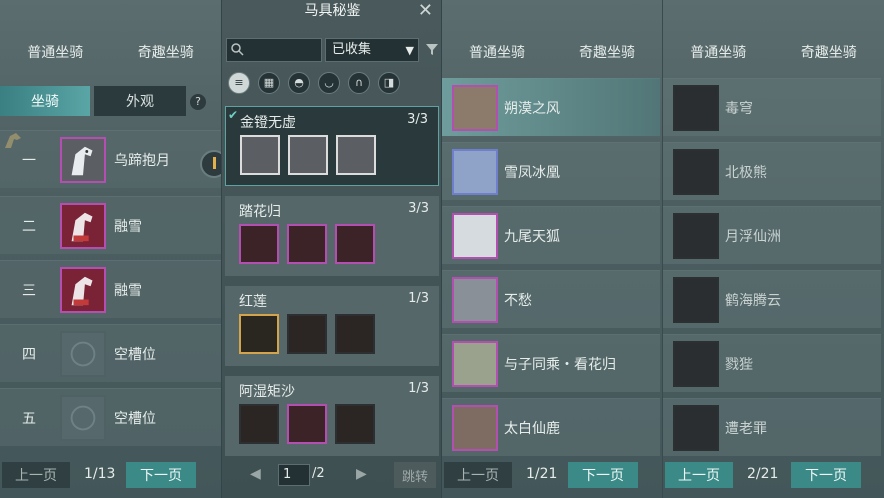 Image resolution: width=884 pixels, height=498 pixels. Describe the element at coordinates (772, 107) in the screenshot. I see `mount-list-item: 毒穹` at that location.